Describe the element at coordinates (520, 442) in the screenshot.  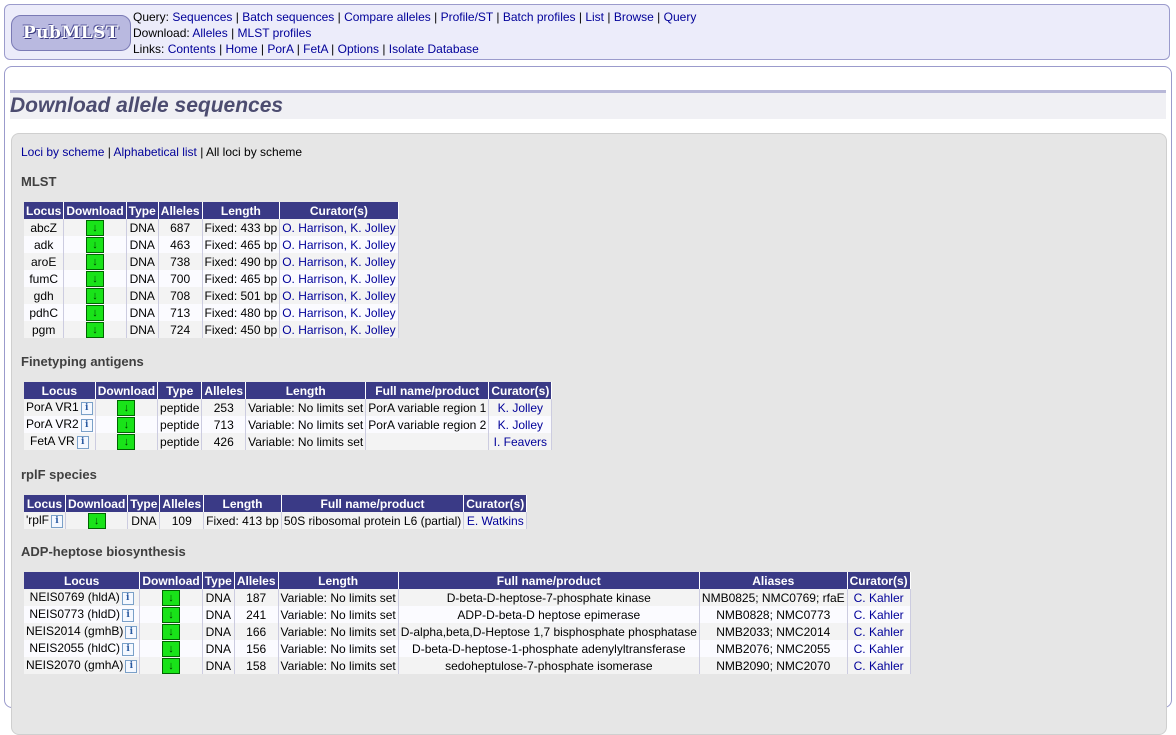
I see `curator-link: I. Feavers` at that location.